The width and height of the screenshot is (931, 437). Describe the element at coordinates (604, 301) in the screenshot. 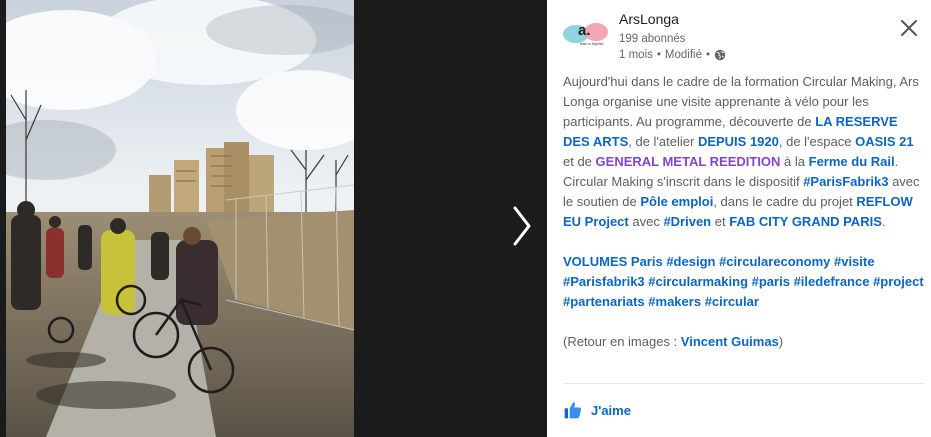

I see `hashtag: #partenariats` at that location.